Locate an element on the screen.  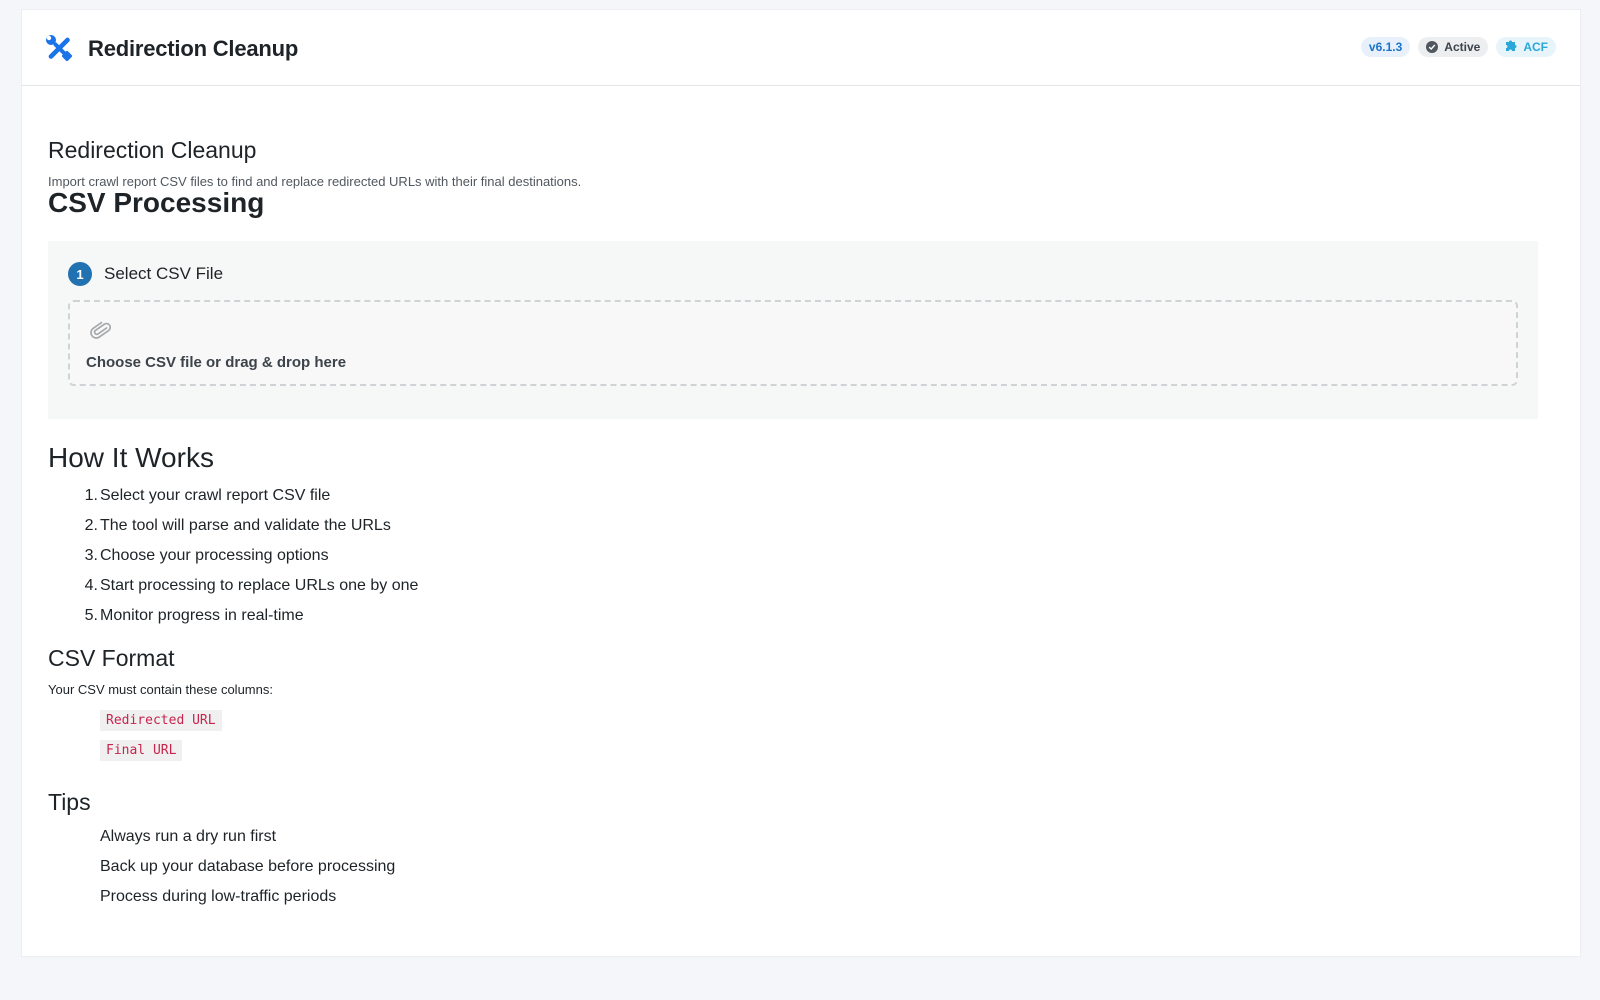
acf-badge: ACF is located at coordinates (1526, 47).